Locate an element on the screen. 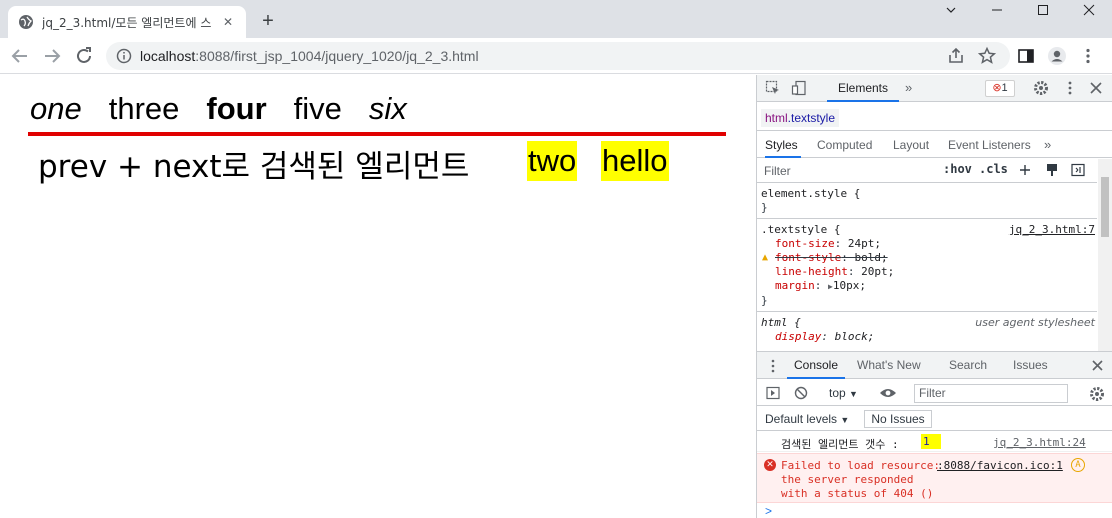 The image size is (1112, 518). inspect-element-icon is located at coordinates (773, 88).